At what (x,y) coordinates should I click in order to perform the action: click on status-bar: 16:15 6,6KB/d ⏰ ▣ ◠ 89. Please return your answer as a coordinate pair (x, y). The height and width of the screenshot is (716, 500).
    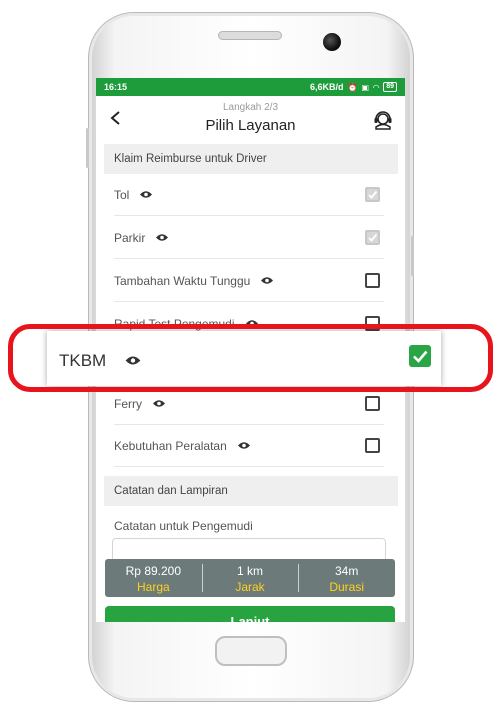
    Looking at the image, I should click on (250, 87).